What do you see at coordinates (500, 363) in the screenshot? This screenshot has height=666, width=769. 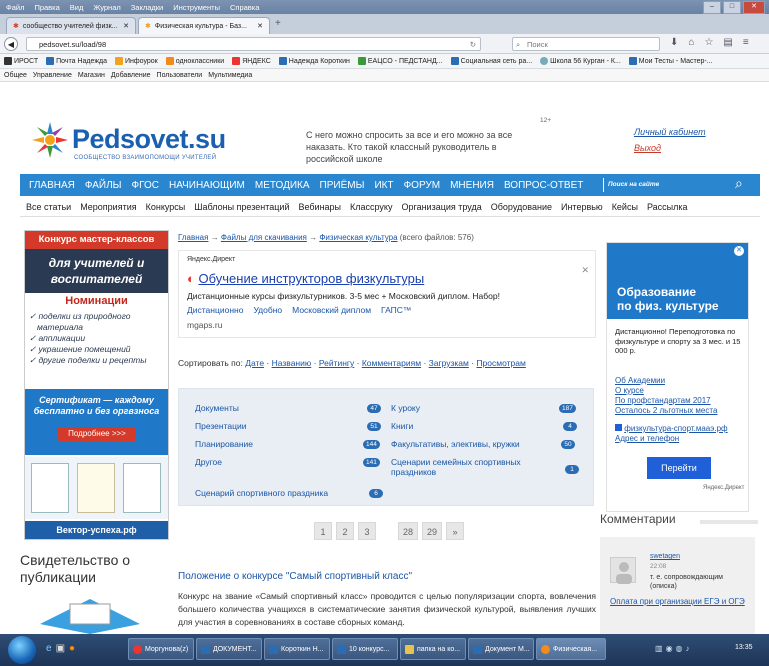 I see `sort-by-views: Просмотрам` at bounding box center [500, 363].